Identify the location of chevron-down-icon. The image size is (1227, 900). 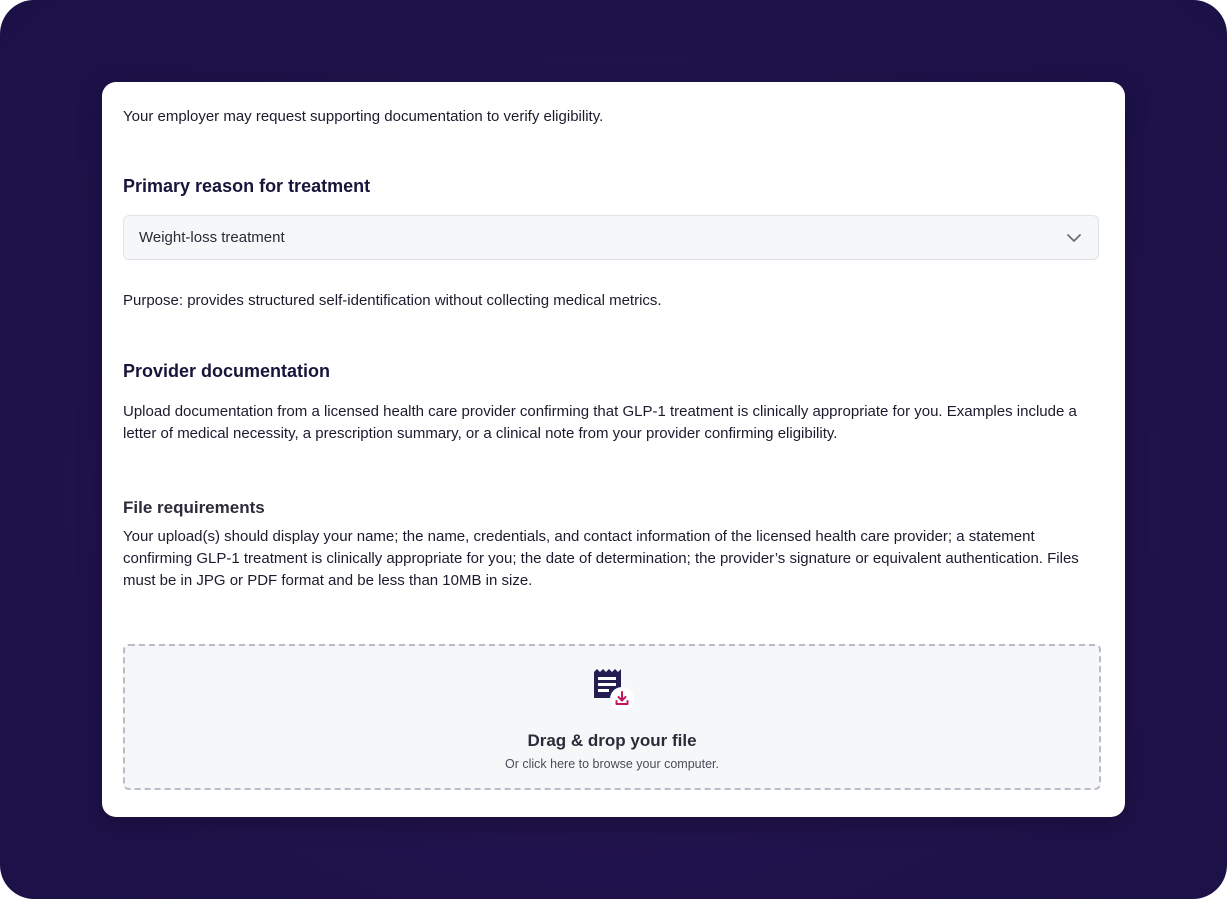
(1074, 238).